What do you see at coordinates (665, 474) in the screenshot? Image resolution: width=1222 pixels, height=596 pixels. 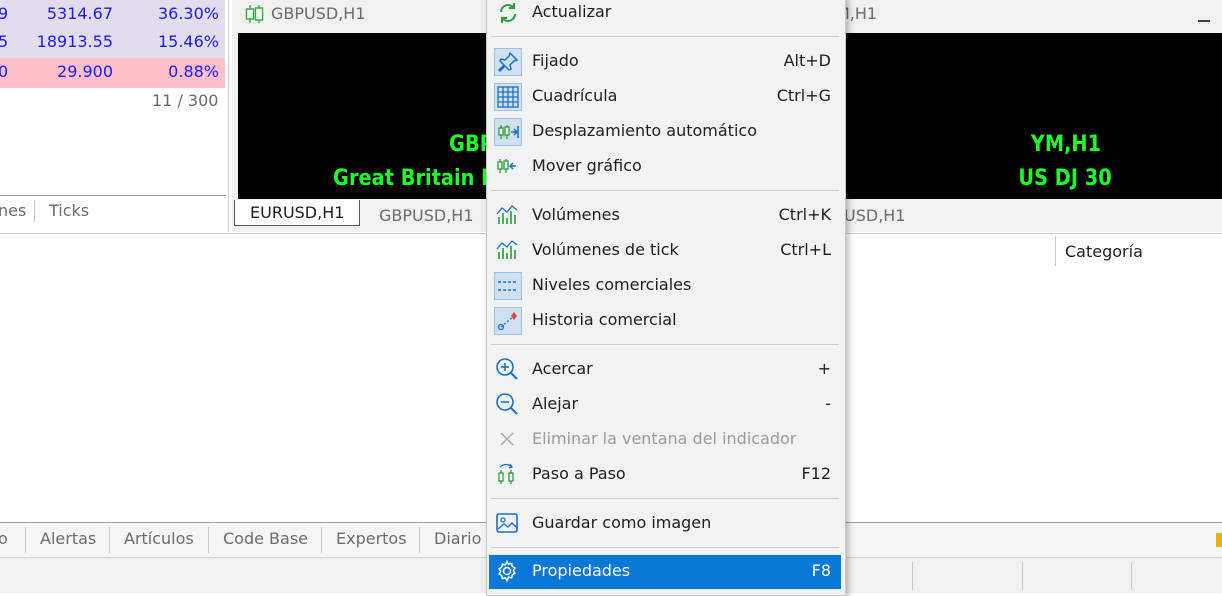 I see `menu-item-step-by-step: Paso a Paso F12` at bounding box center [665, 474].